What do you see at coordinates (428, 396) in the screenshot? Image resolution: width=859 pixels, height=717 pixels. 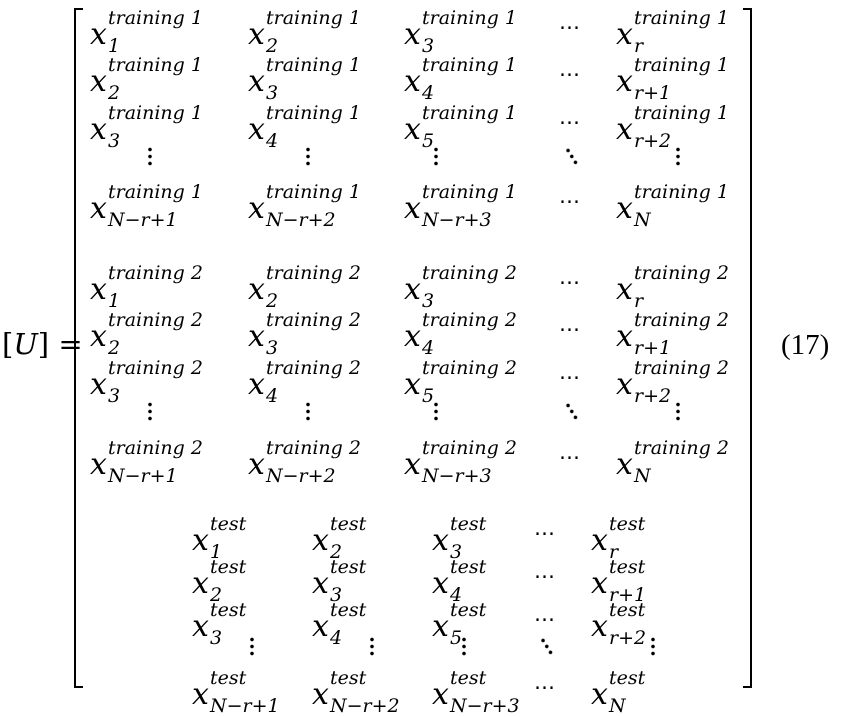 I see `entry-subscript: 5` at bounding box center [428, 396].